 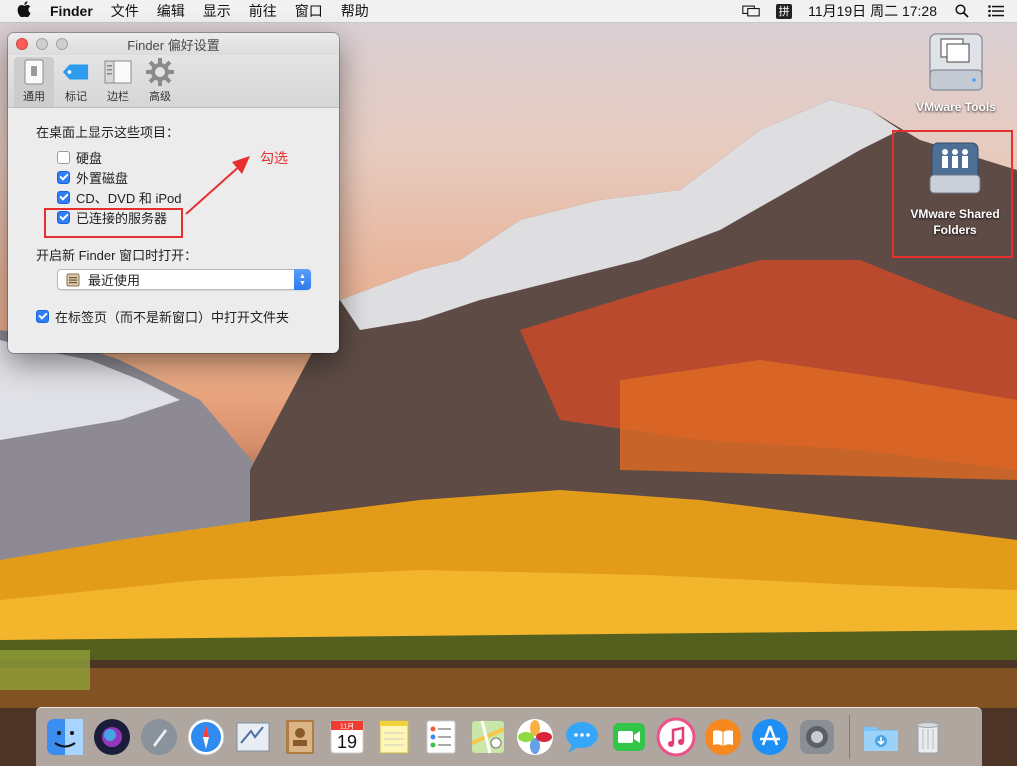 I want to click on finder-icon, so click(x=65, y=737).